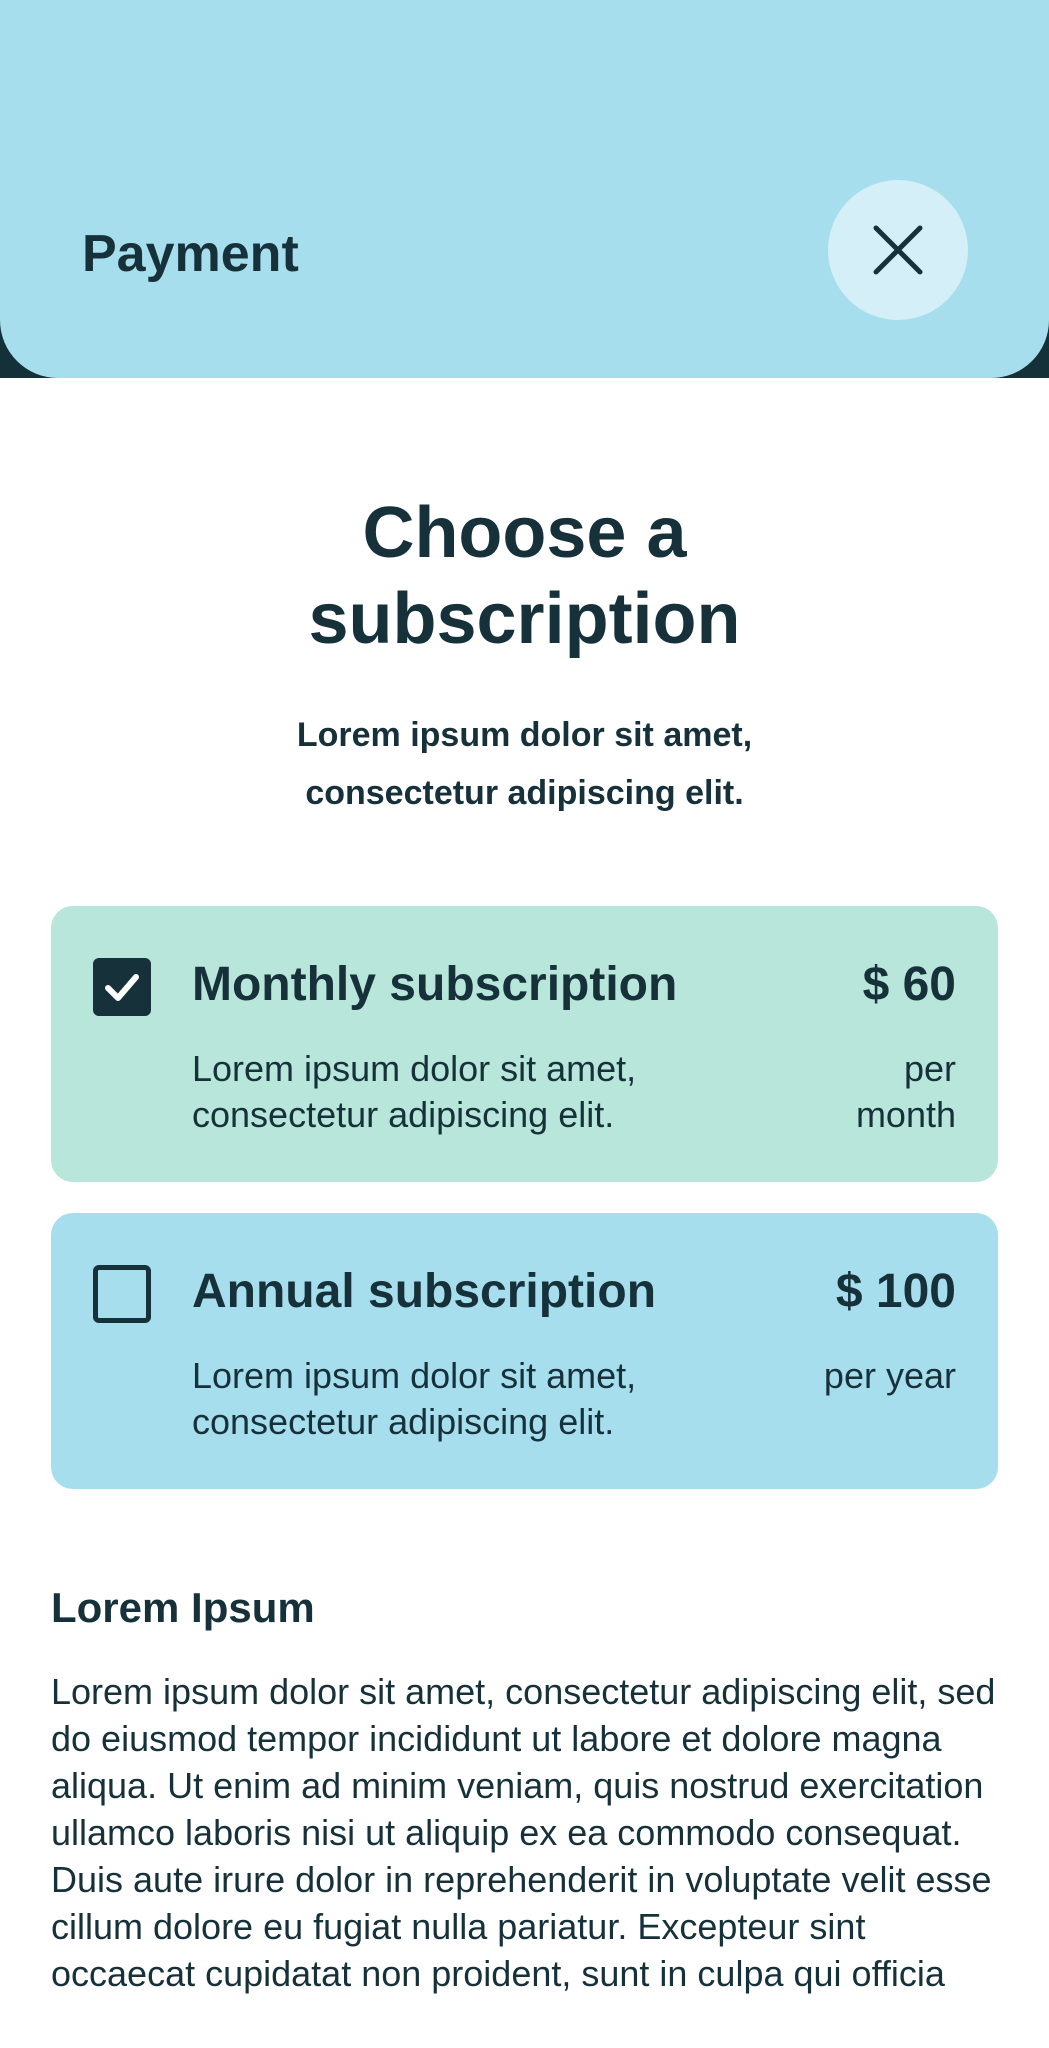 The width and height of the screenshot is (1049, 2048). I want to click on close-icon, so click(898, 250).